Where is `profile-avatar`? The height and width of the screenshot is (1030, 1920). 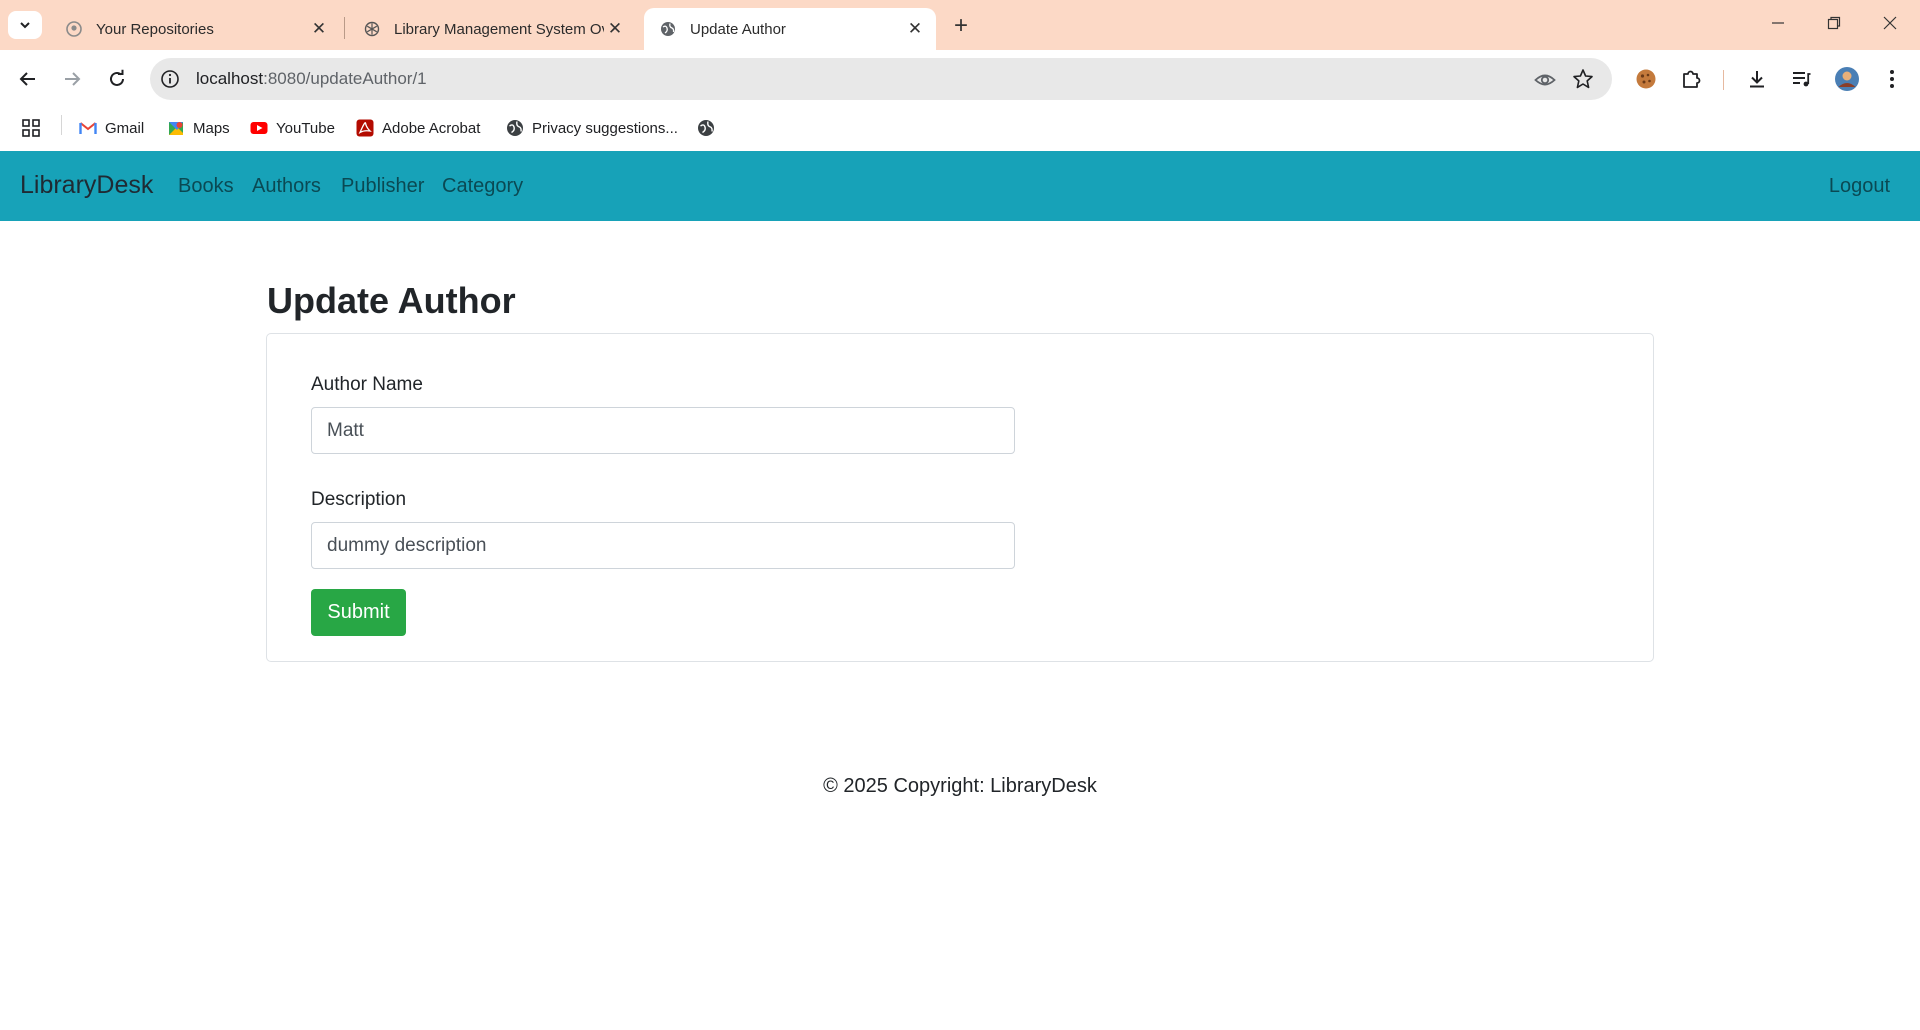
profile-avatar is located at coordinates (1847, 79).